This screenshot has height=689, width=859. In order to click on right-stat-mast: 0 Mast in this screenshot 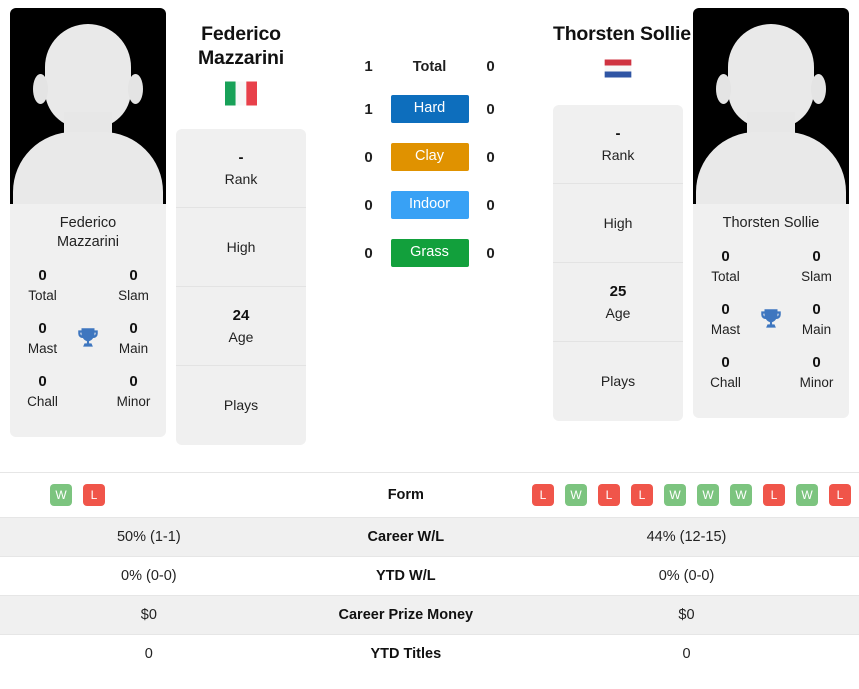, I will do `click(725, 324)`.